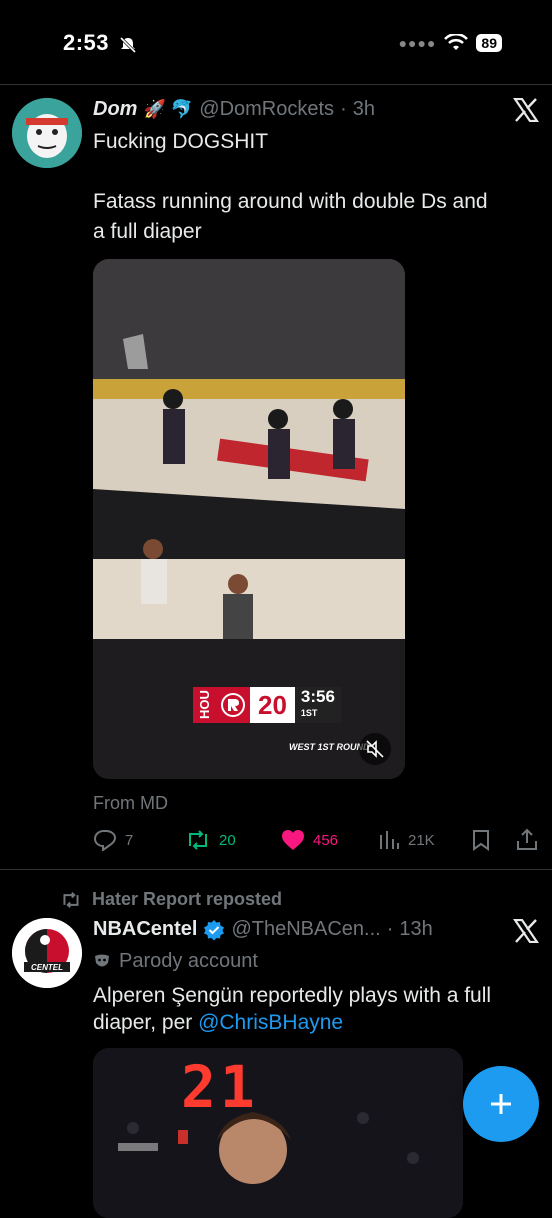 This screenshot has height=1218, width=552. What do you see at coordinates (481, 840) in the screenshot?
I see `bookmark-icon` at bounding box center [481, 840].